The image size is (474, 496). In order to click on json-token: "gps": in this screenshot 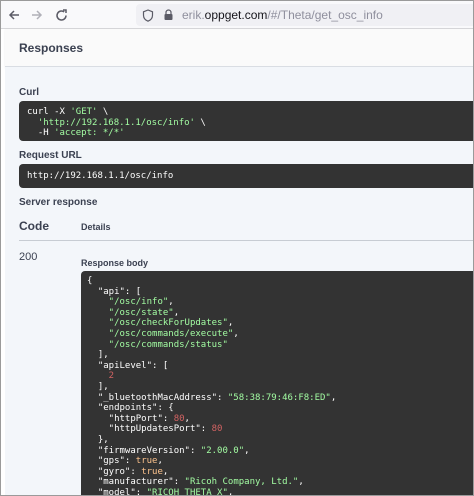, I will do `click(111, 461)`.